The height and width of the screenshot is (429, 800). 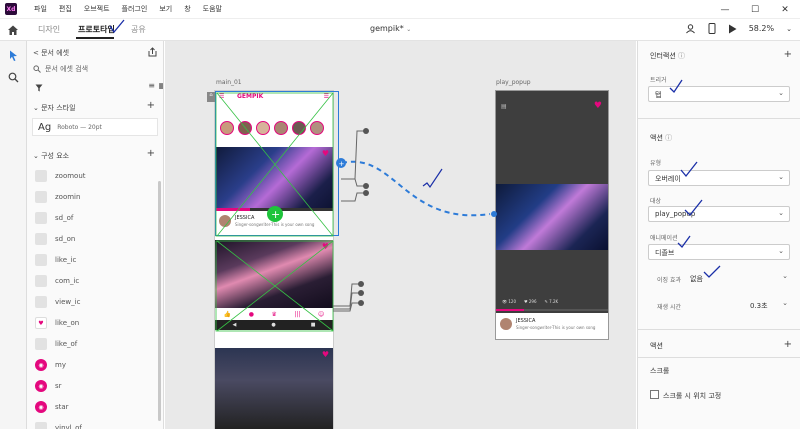 I want to click on component-item: like_of, so click(x=95, y=344).